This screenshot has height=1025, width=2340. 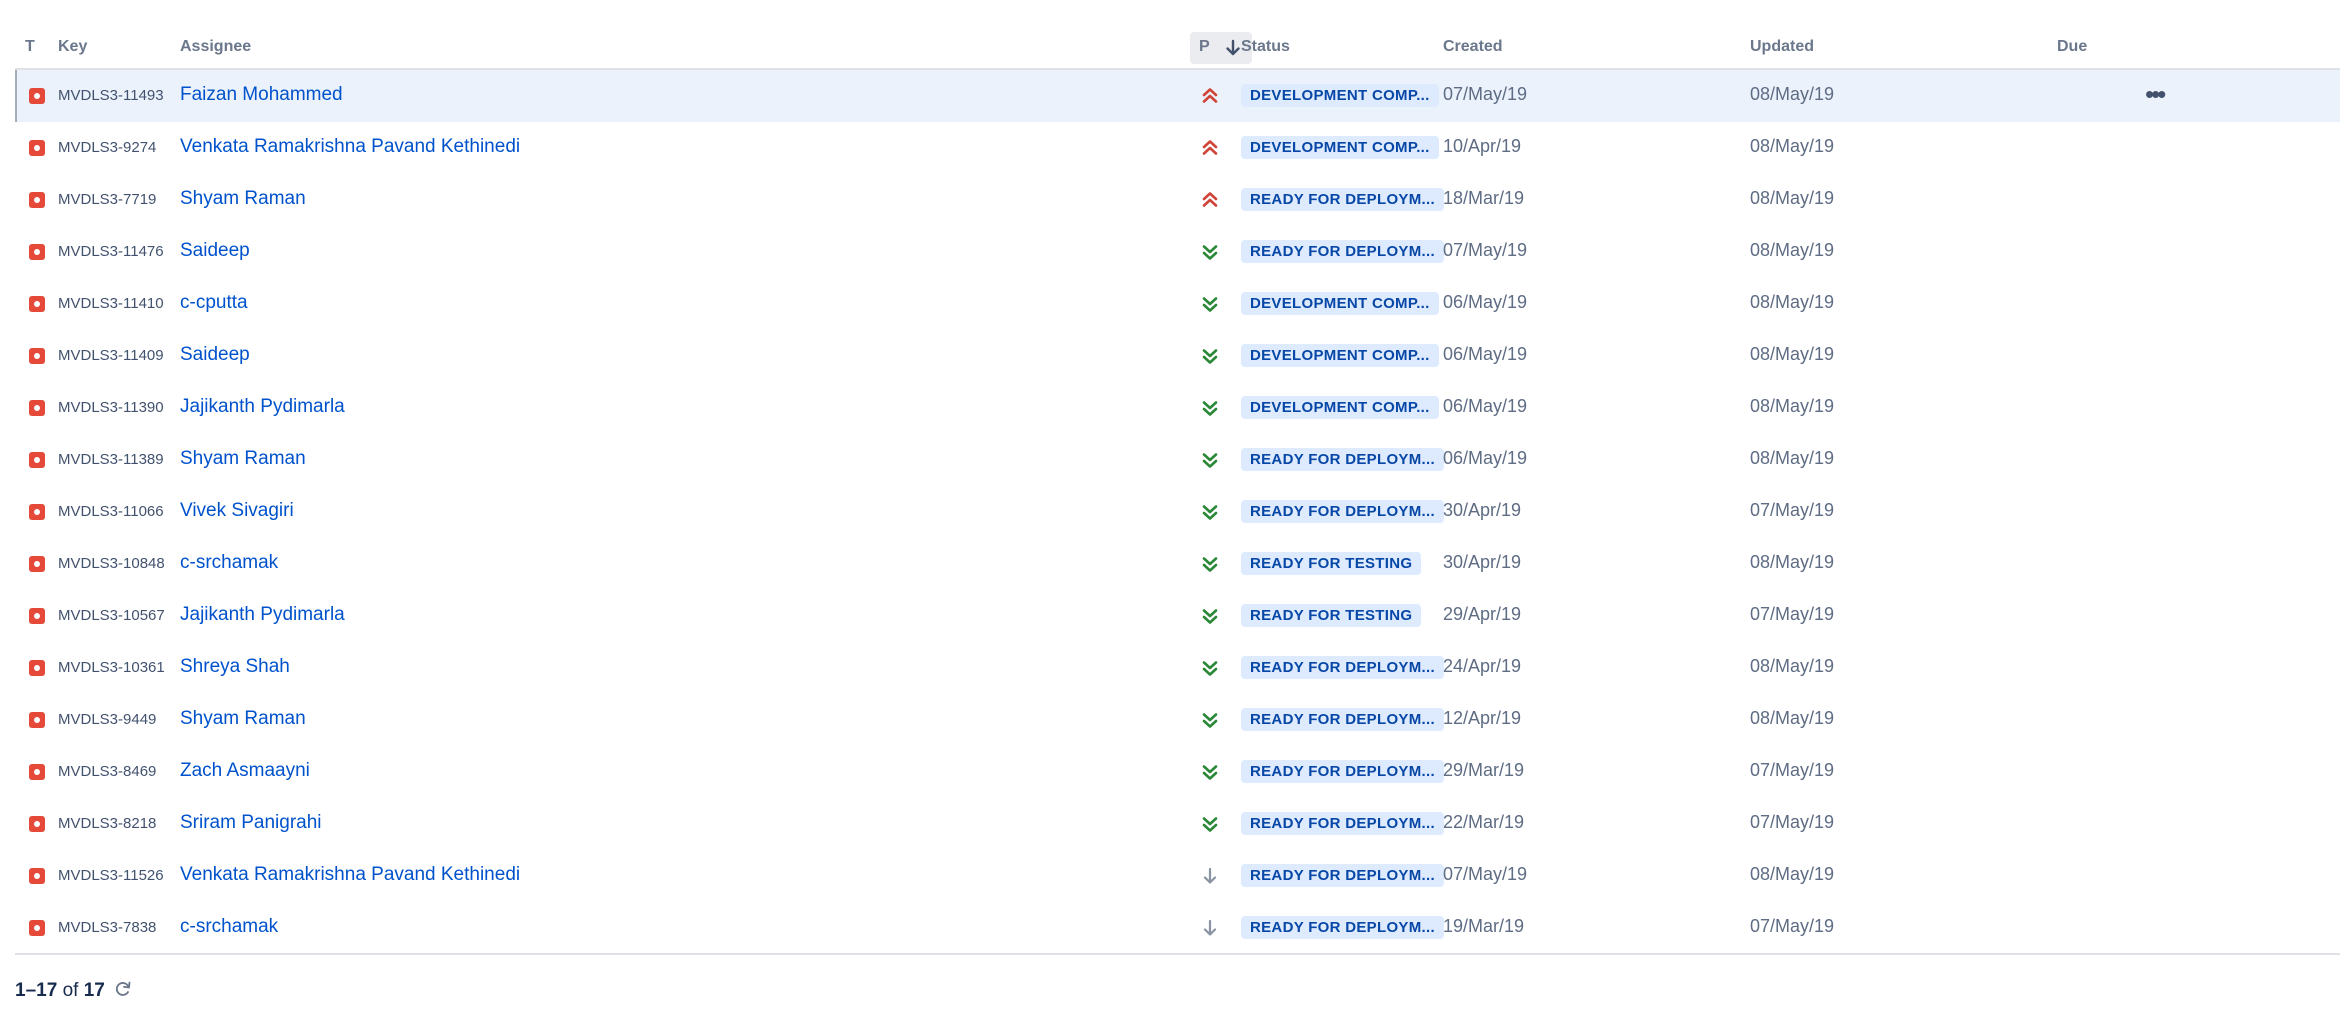 What do you see at coordinates (1331, 563) in the screenshot?
I see `status-lozenge: READY FOR TESTING` at bounding box center [1331, 563].